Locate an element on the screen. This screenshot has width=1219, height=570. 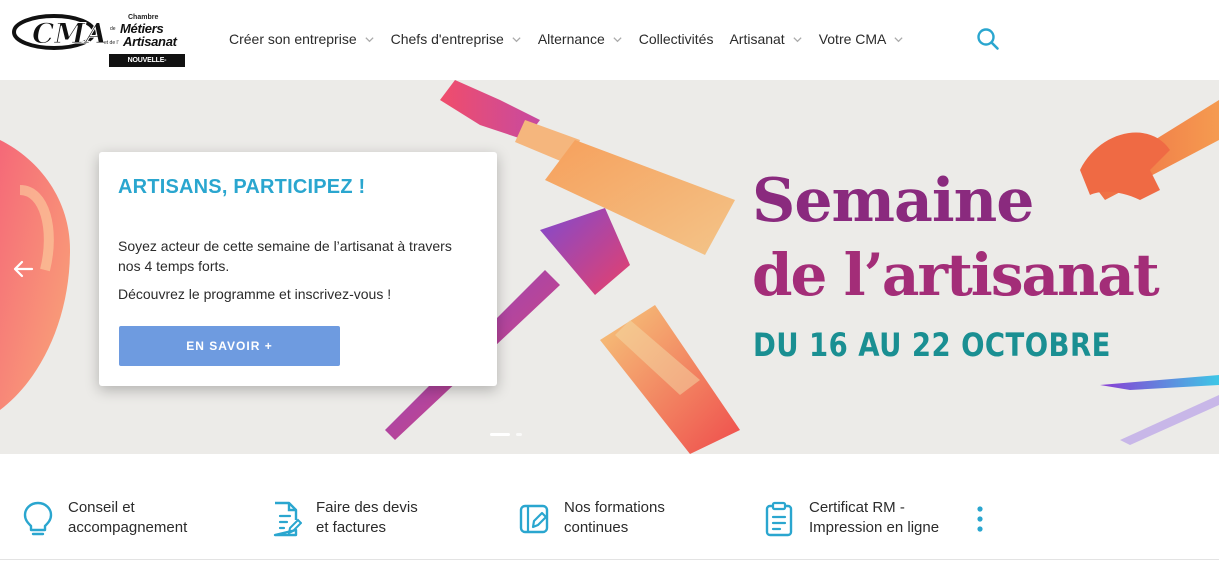
nav-item-votre-cma: Votre CMA is located at coordinates (862, 39).